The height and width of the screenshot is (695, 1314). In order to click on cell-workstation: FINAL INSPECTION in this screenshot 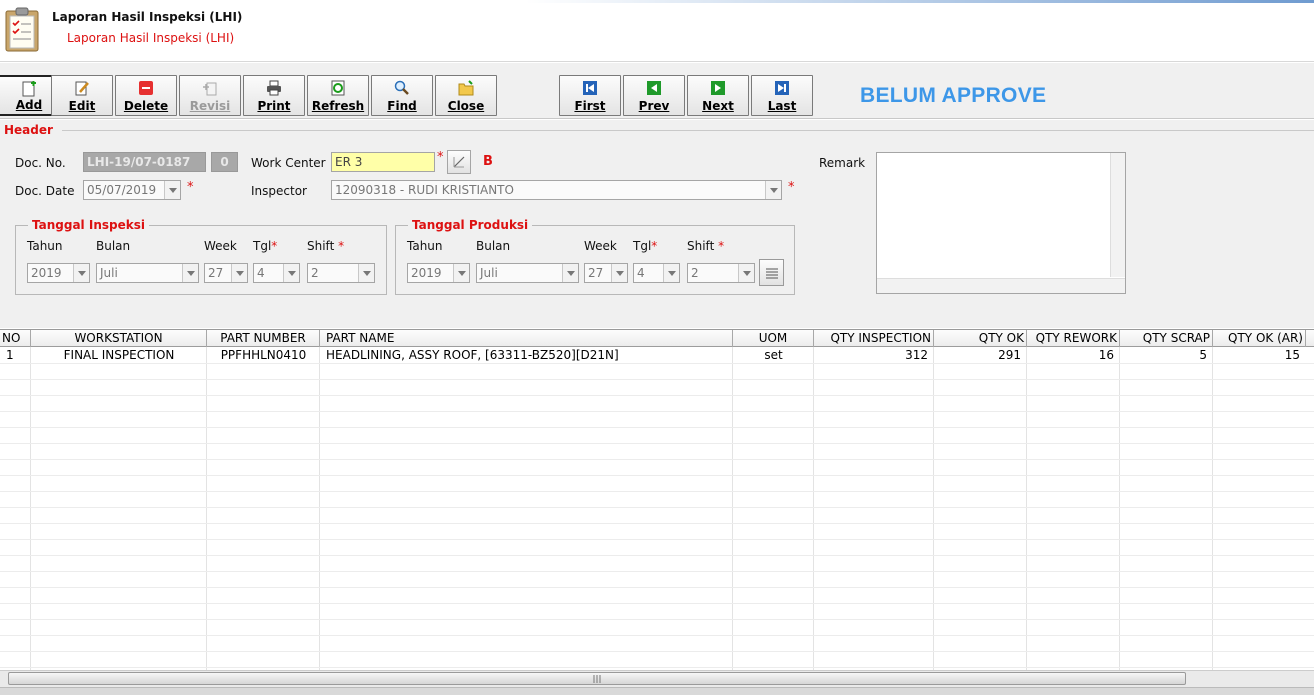, I will do `click(119, 355)`.